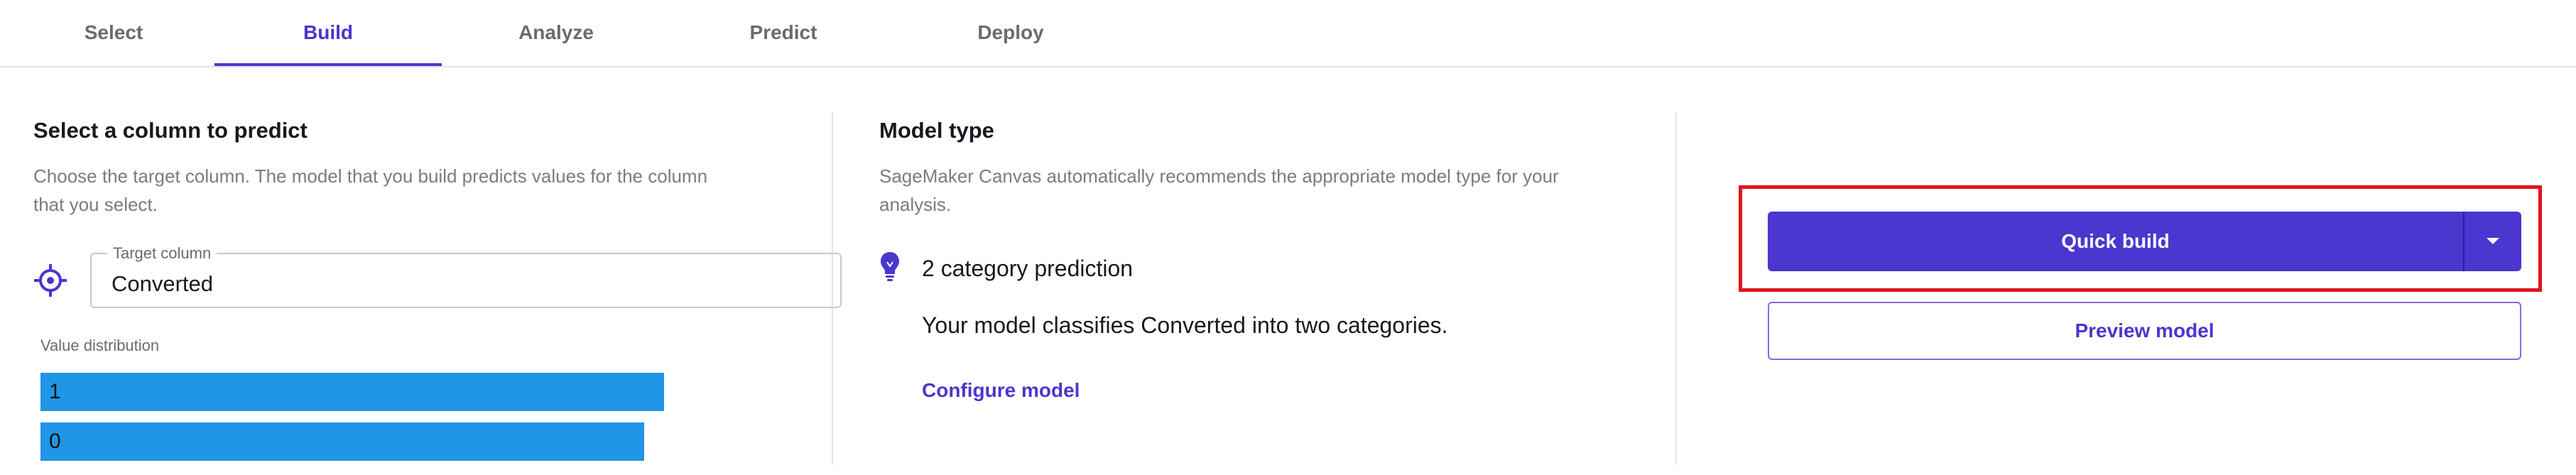 The height and width of the screenshot is (475, 2576). What do you see at coordinates (352, 392) in the screenshot?
I see `distribution-bar: 1` at bounding box center [352, 392].